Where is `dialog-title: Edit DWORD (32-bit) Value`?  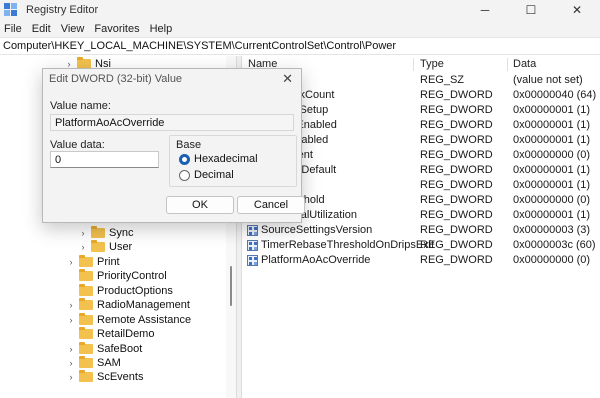 dialog-title: Edit DWORD (32-bit) Value is located at coordinates (116, 79).